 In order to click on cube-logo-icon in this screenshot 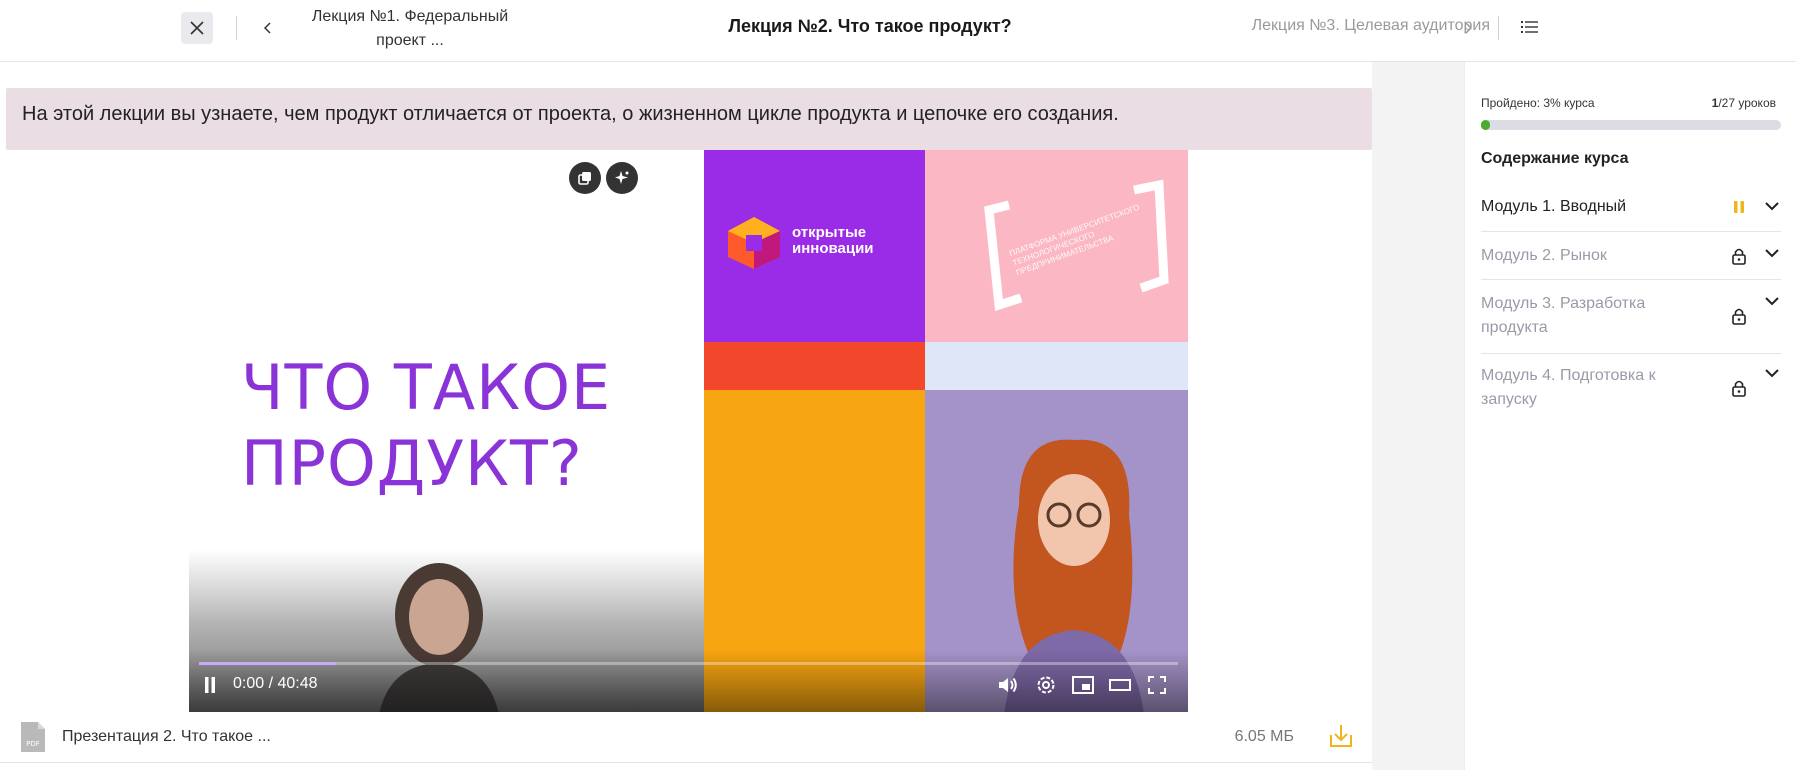, I will do `click(754, 243)`.